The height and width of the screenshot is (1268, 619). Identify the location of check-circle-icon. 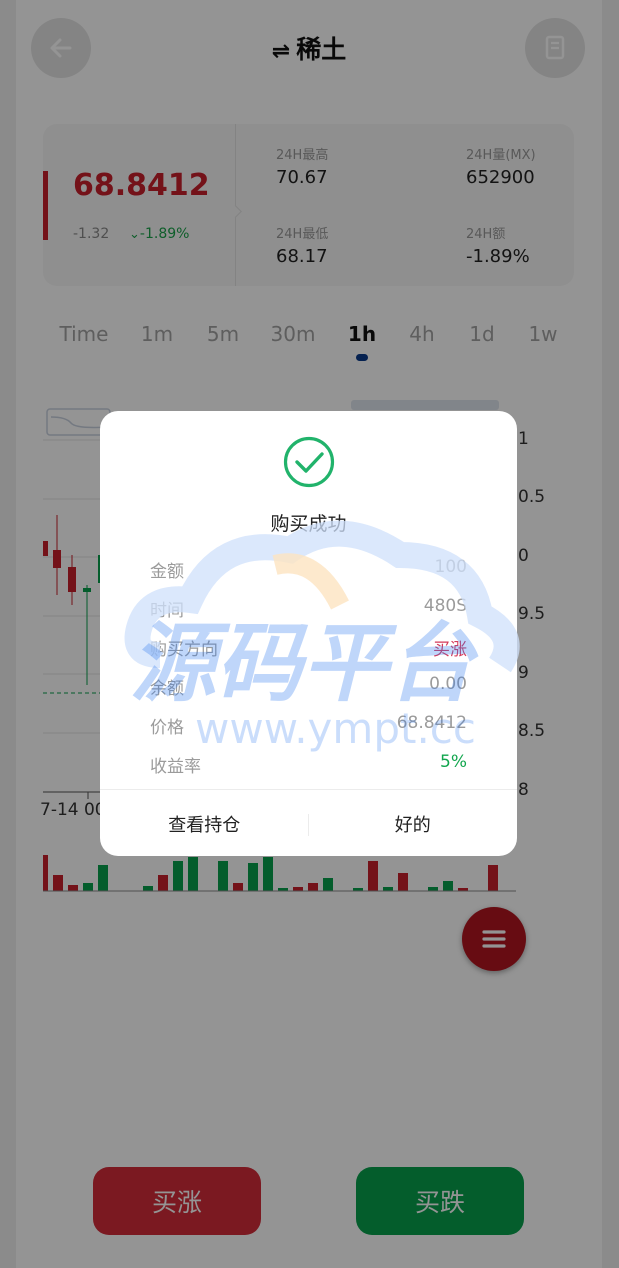
(309, 462).